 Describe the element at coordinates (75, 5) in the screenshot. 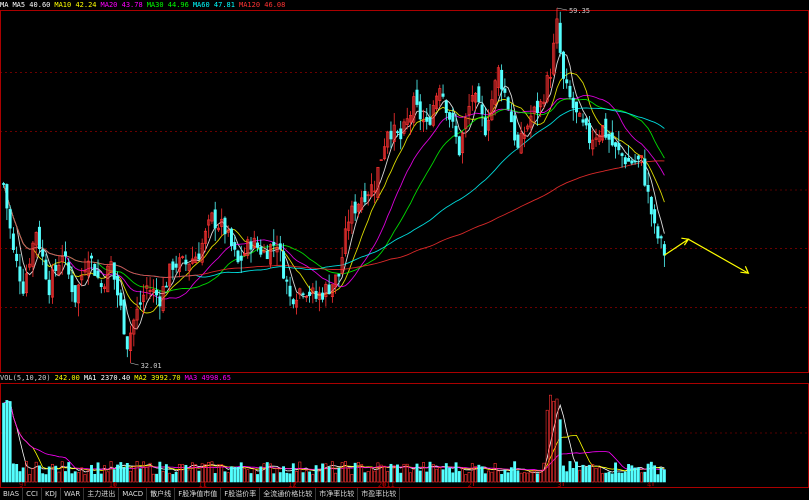

I see `ma-legend-item: MA10 42.24` at that location.